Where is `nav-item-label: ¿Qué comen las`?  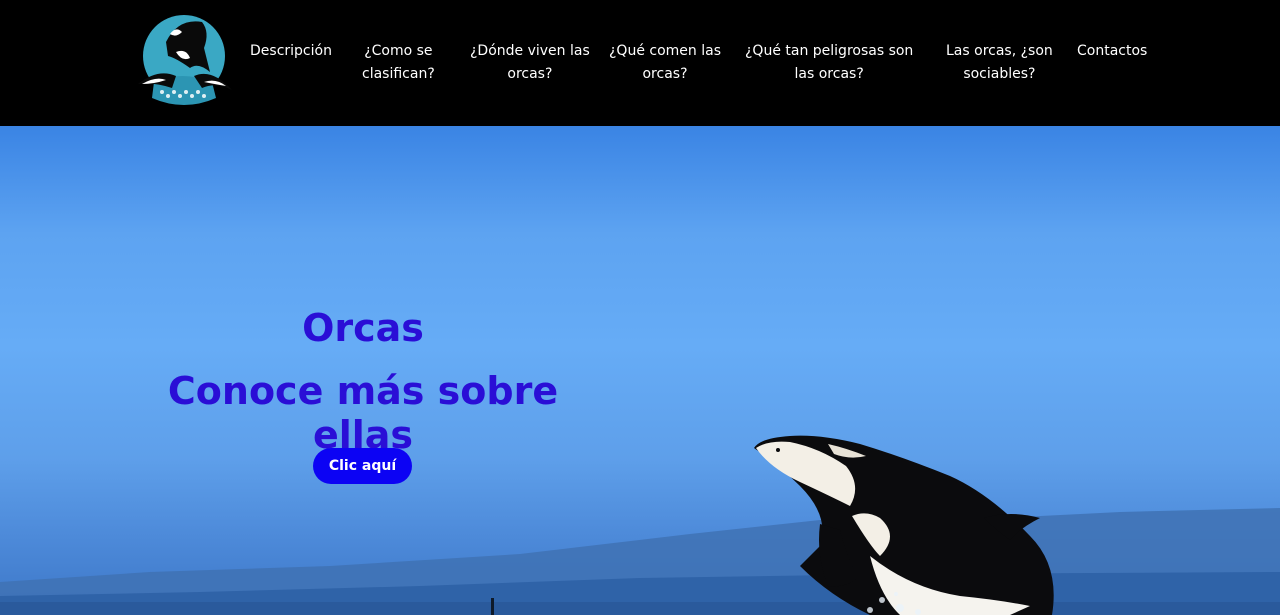
nav-item-label: ¿Qué comen las is located at coordinates (665, 51).